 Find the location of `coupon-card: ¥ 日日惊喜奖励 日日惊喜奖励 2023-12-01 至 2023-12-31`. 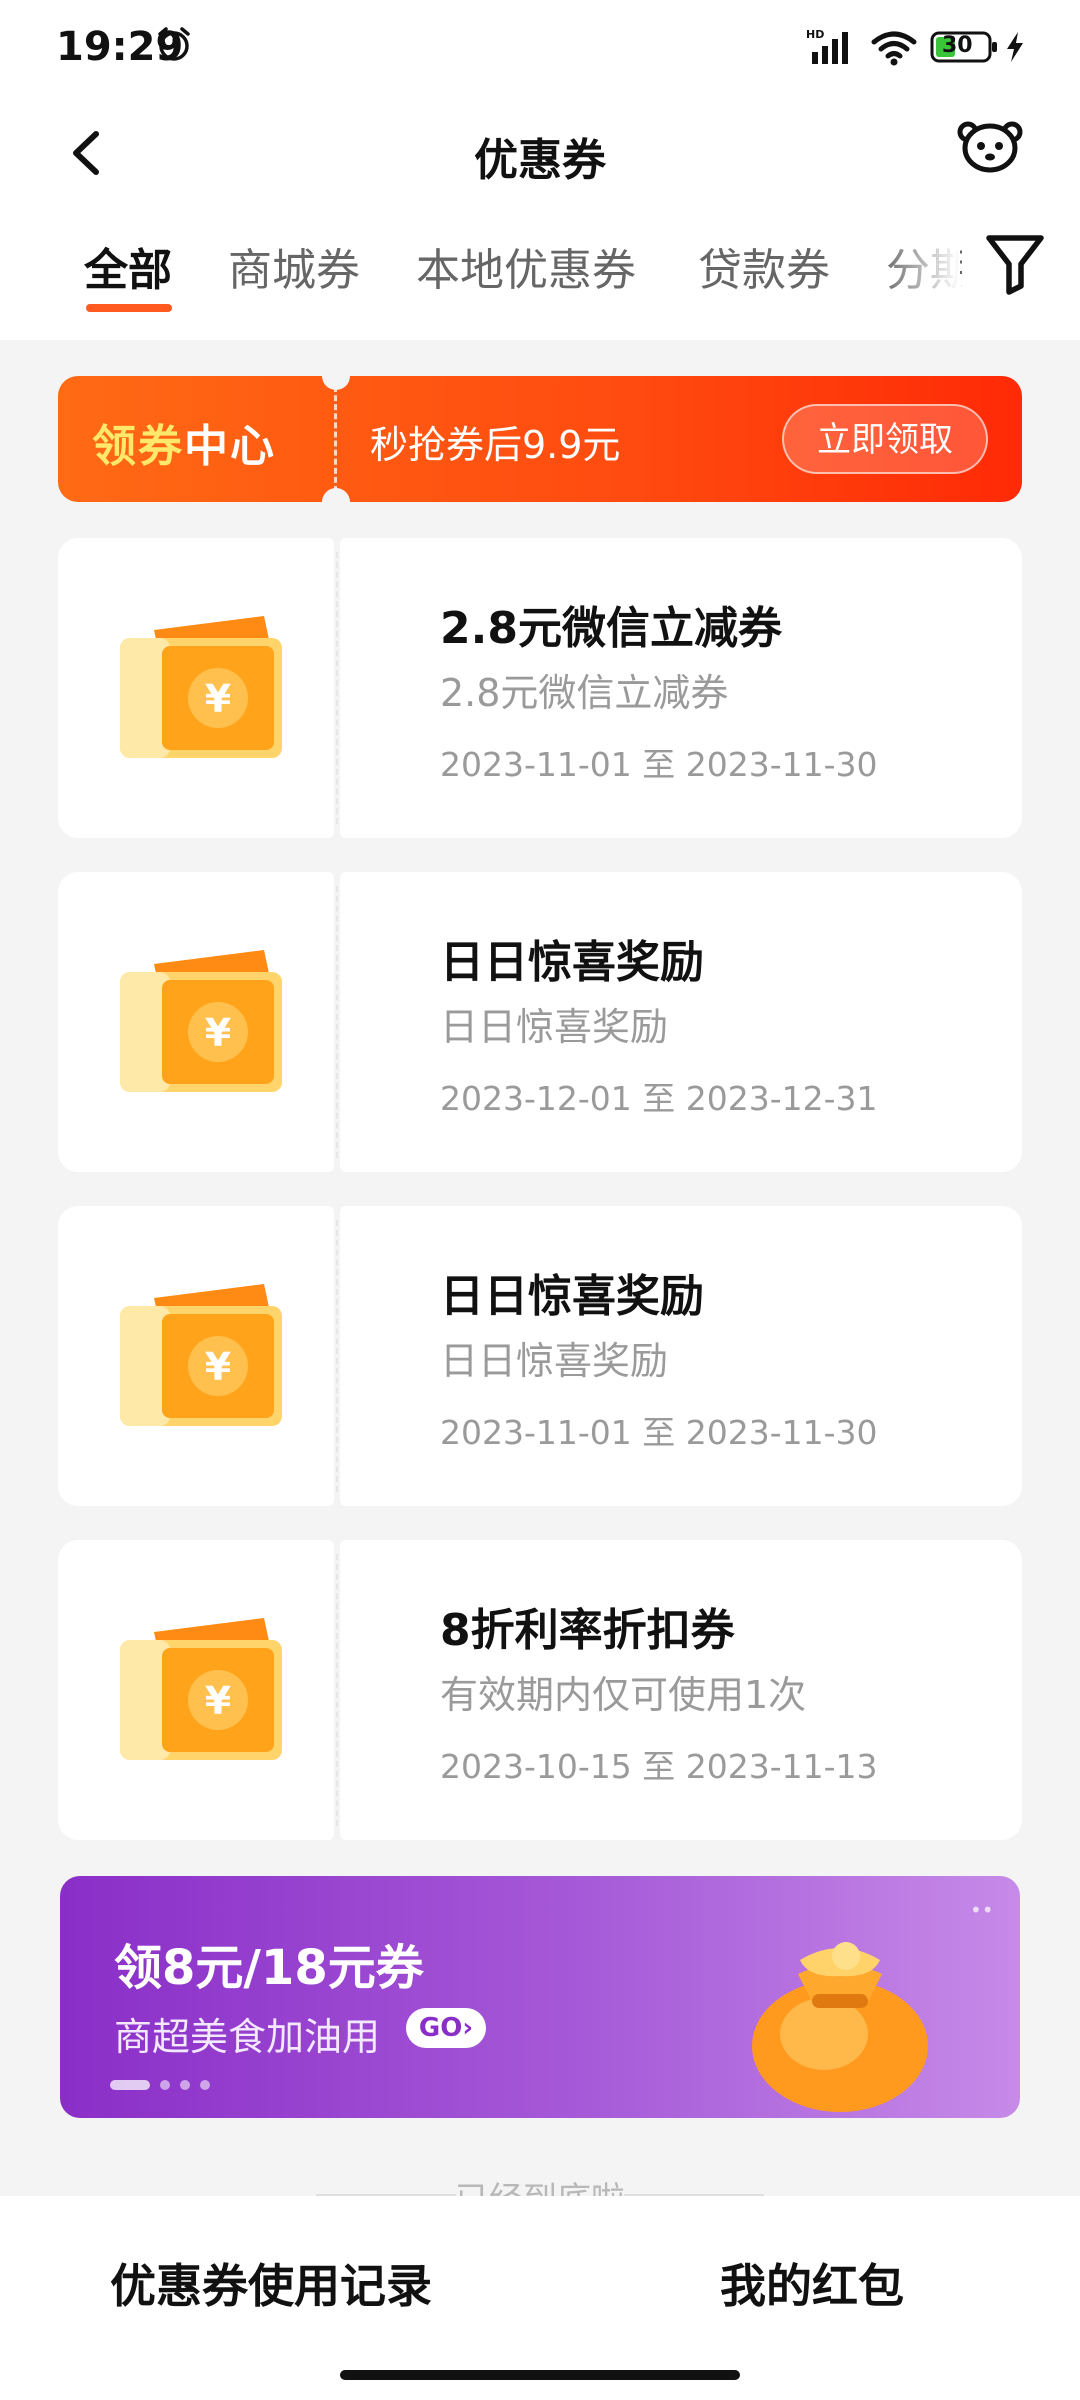

coupon-card: ¥ 日日惊喜奖励 日日惊喜奖励 2023-12-01 至 2023-12-31 is located at coordinates (540, 1022).